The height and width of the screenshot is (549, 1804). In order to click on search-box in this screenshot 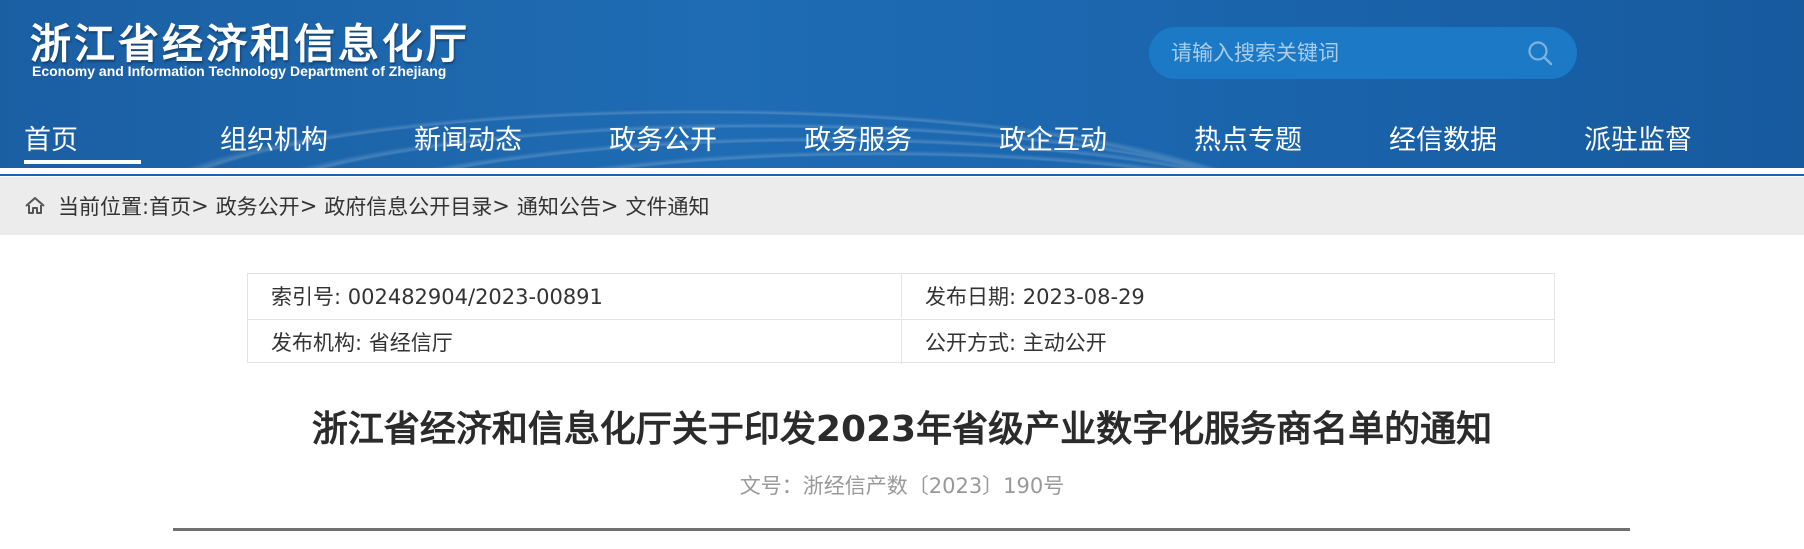, I will do `click(1363, 53)`.